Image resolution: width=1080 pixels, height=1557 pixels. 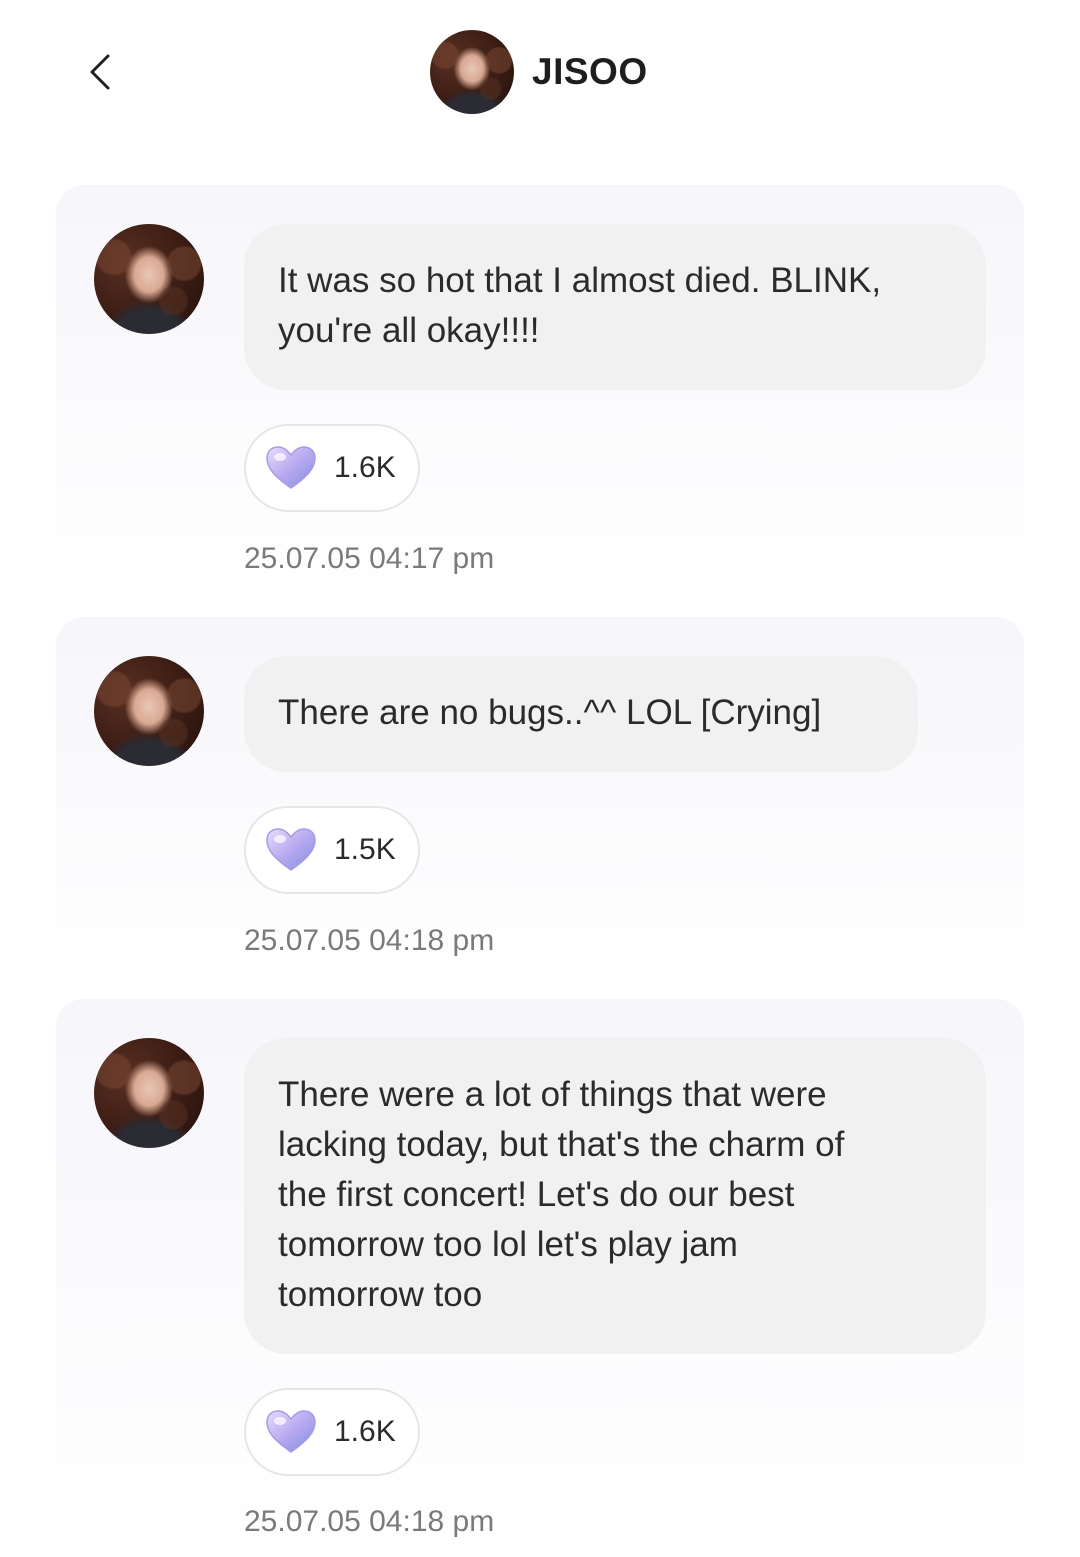 I want to click on back-button, so click(x=100, y=72).